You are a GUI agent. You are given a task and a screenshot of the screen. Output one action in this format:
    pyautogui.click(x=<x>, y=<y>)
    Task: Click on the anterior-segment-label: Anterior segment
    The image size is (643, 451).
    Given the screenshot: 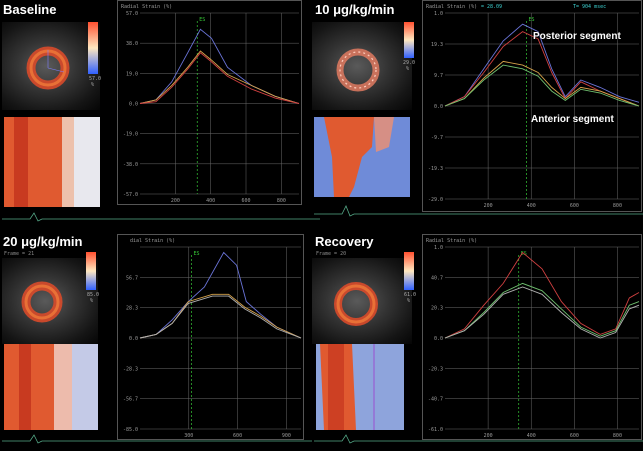 What is the action you would take?
    pyautogui.click(x=572, y=119)
    